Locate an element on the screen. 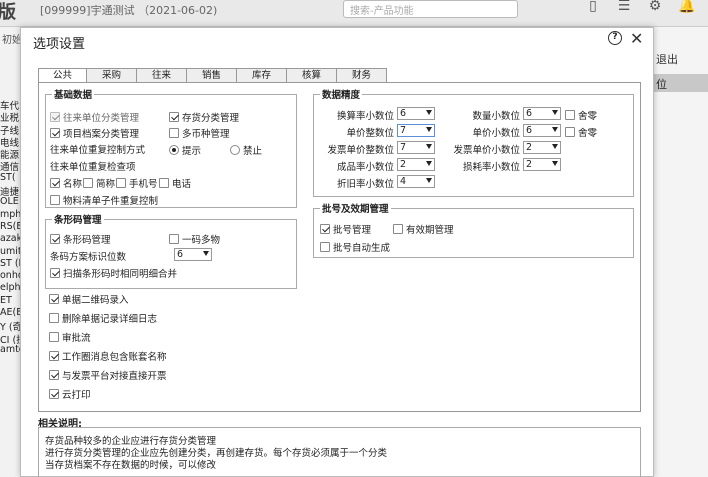  one-multi-option: 一码多物 is located at coordinates (194, 239).